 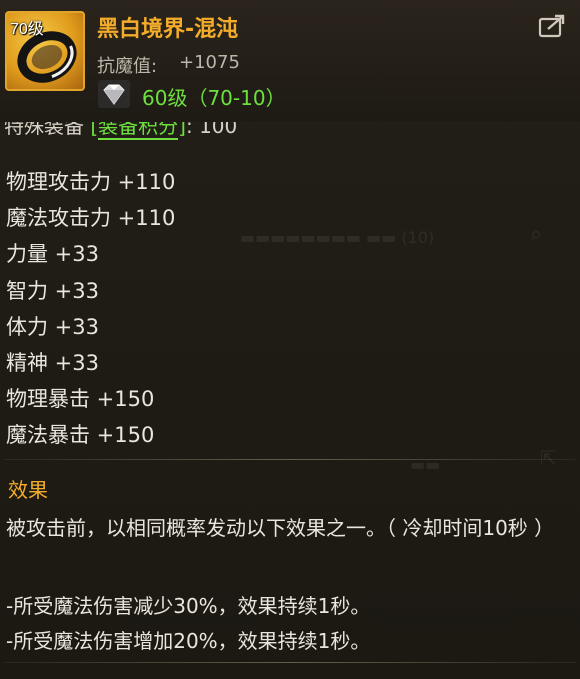 What do you see at coordinates (553, 26) in the screenshot?
I see `share-icon` at bounding box center [553, 26].